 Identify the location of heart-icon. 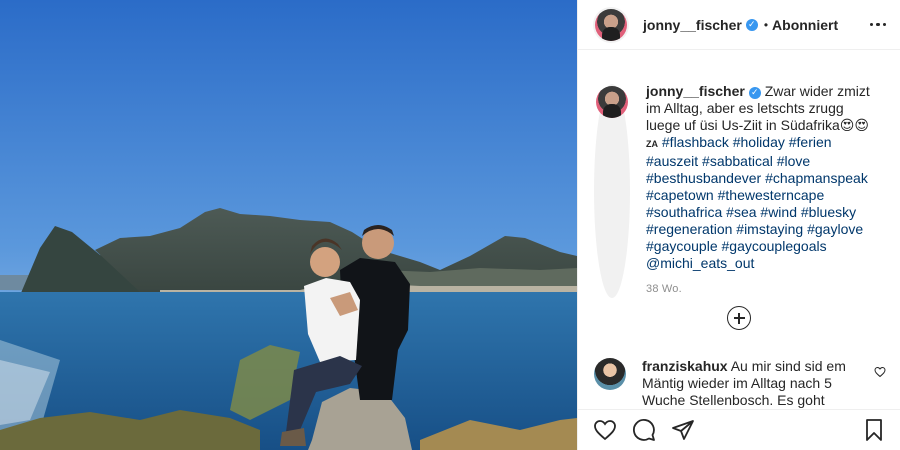
(605, 430).